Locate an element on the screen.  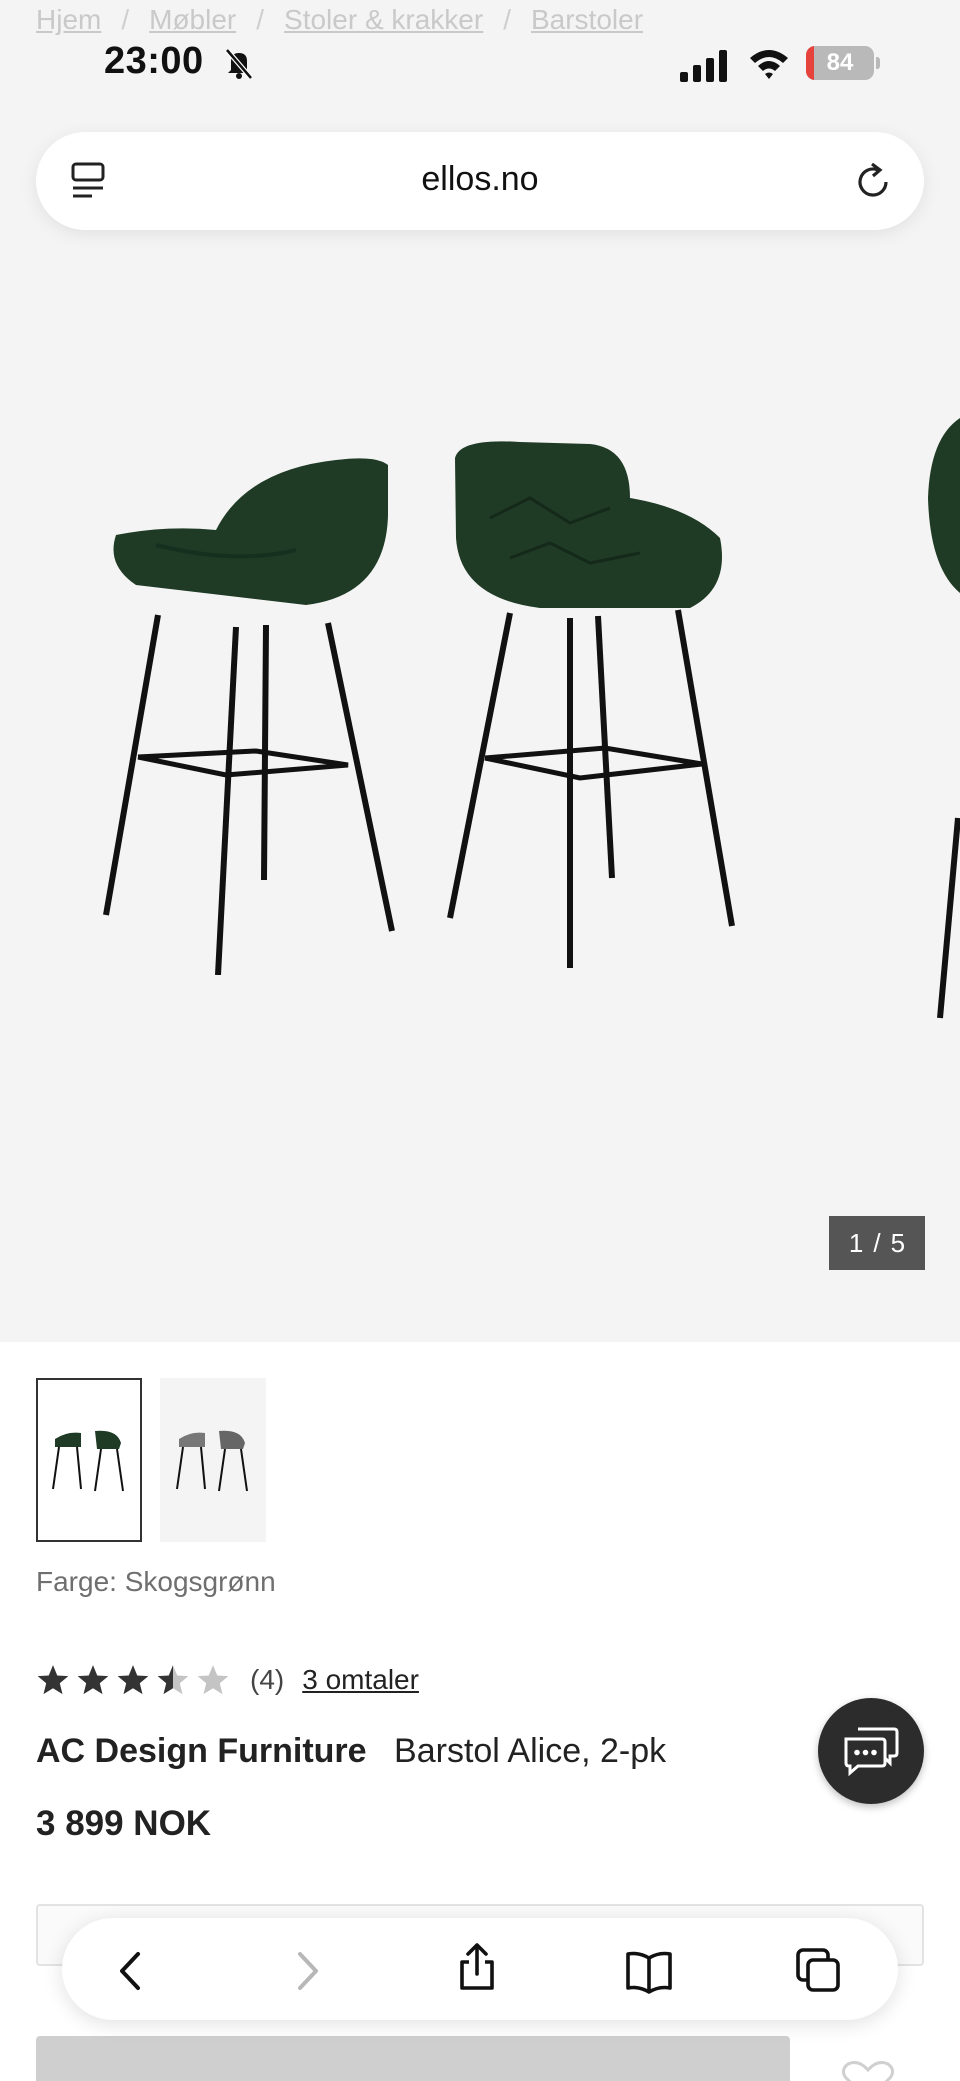
thumbnail-green is located at coordinates (89, 1460).